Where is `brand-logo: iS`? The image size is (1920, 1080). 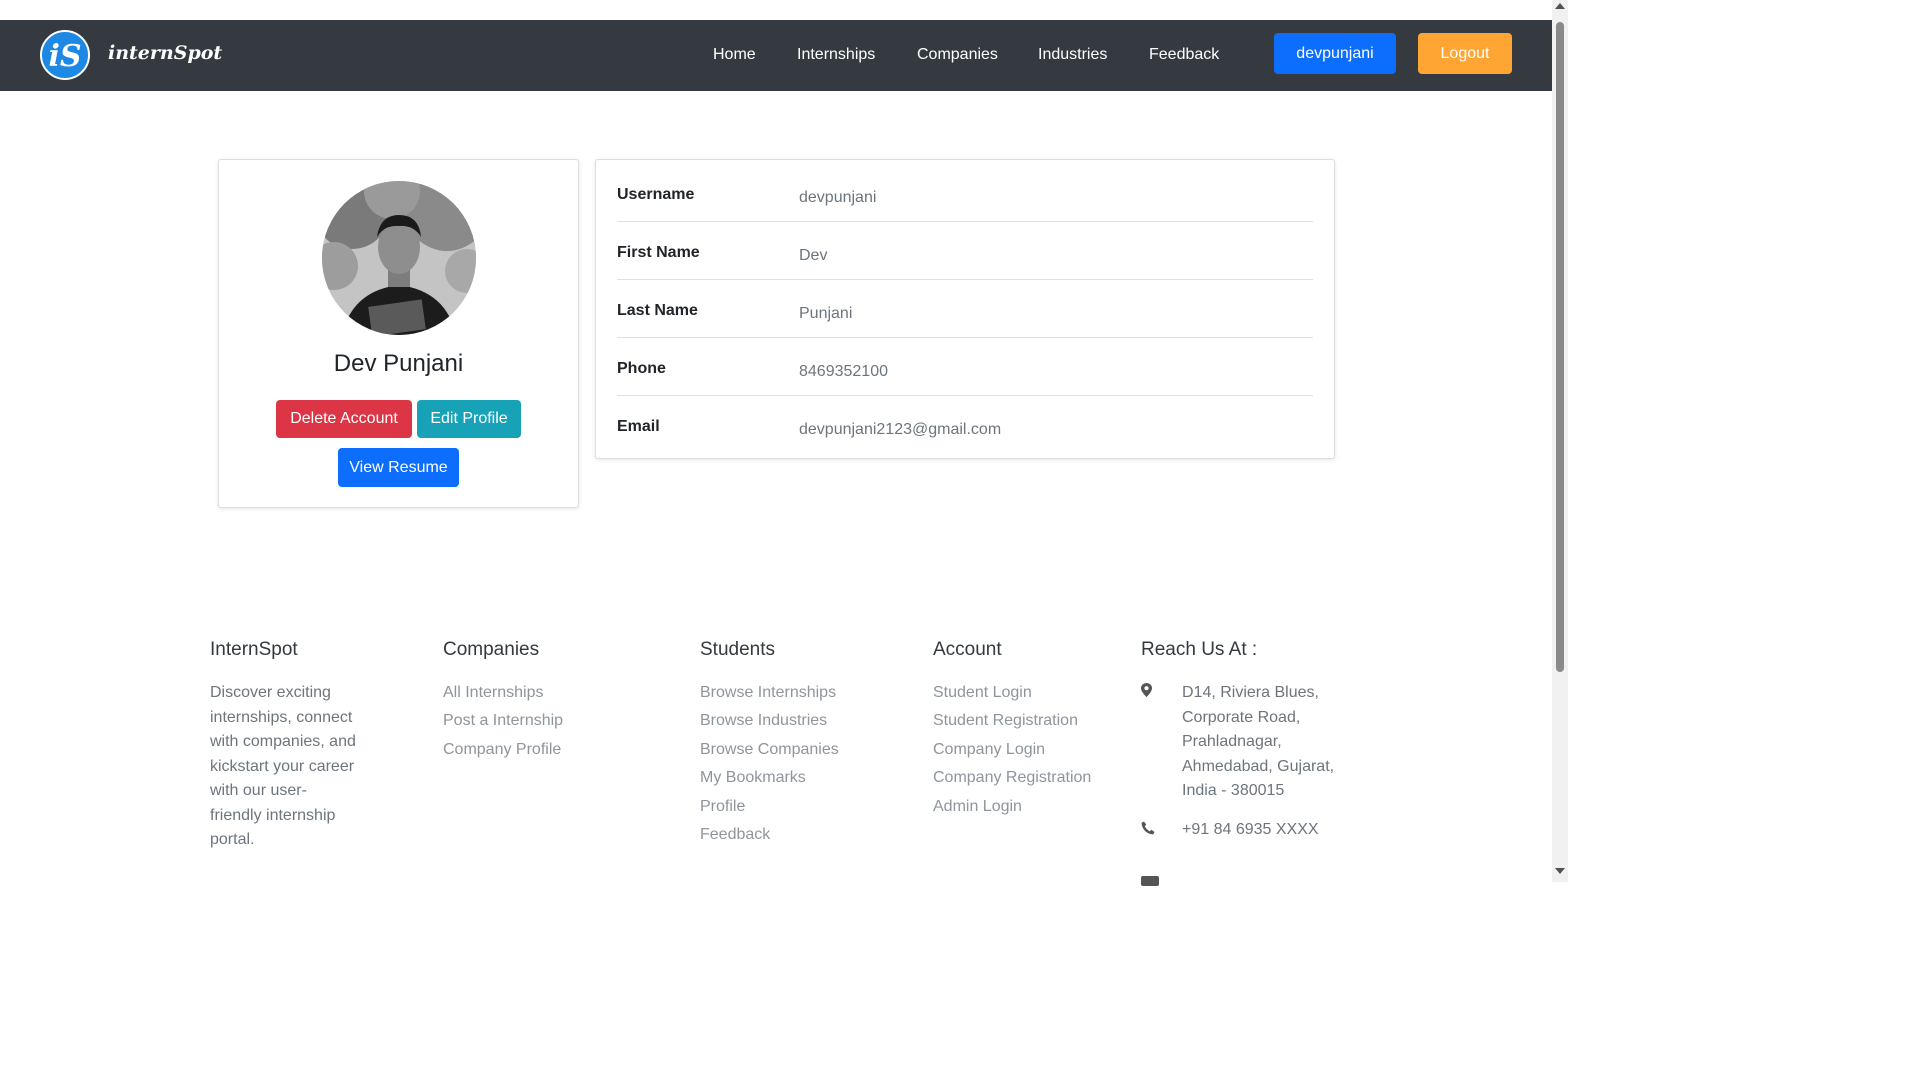 brand-logo: iS is located at coordinates (65, 55).